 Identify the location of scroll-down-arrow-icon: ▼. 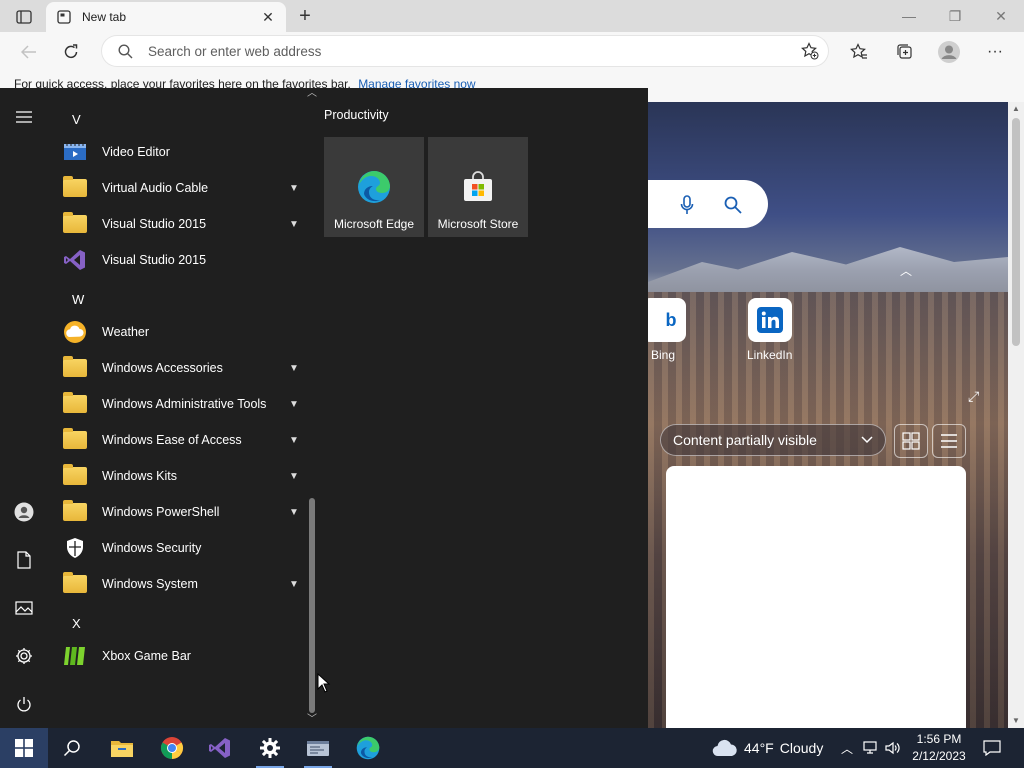
(1016, 721).